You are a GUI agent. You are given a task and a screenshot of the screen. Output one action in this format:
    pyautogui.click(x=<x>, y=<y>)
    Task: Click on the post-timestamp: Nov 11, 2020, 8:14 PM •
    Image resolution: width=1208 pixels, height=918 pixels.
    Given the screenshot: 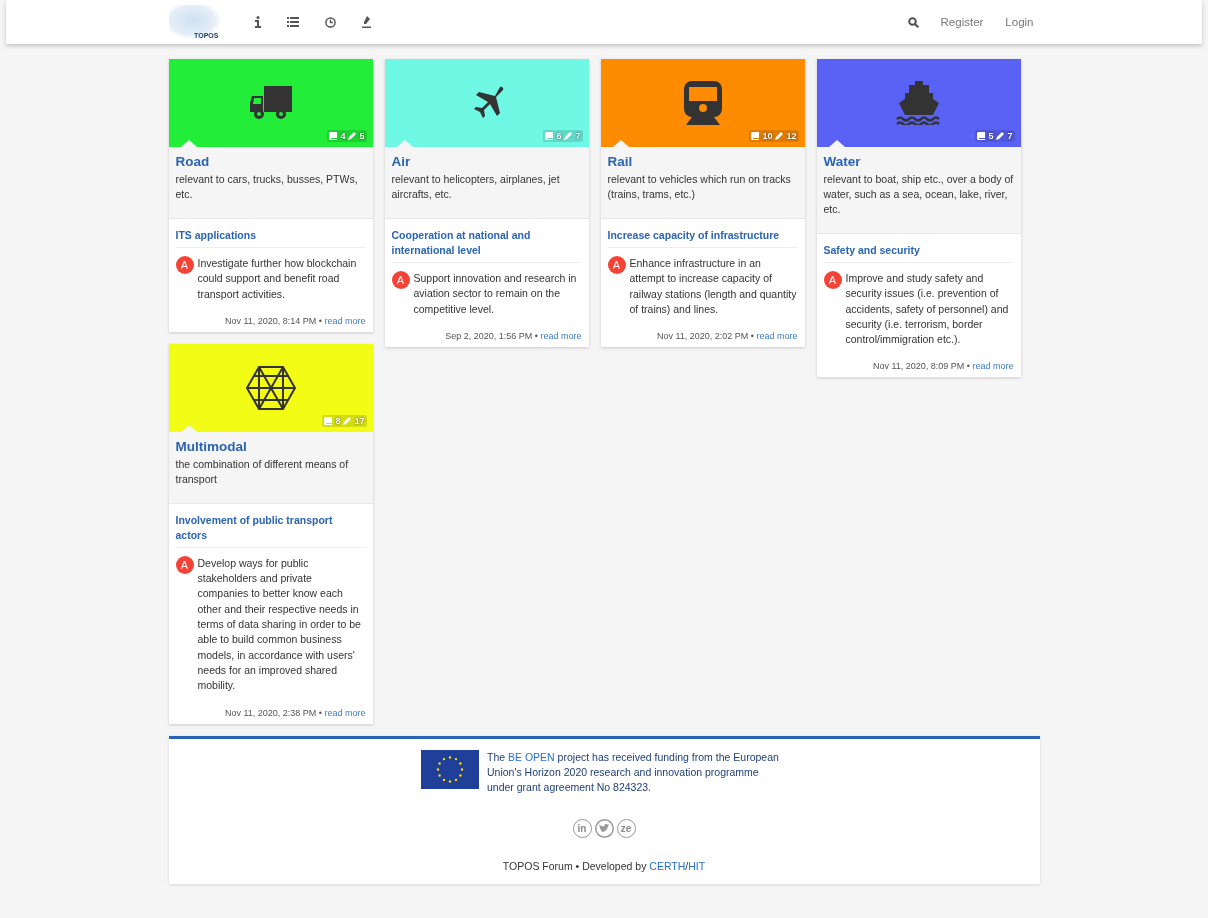 What is the action you would take?
    pyautogui.click(x=273, y=320)
    